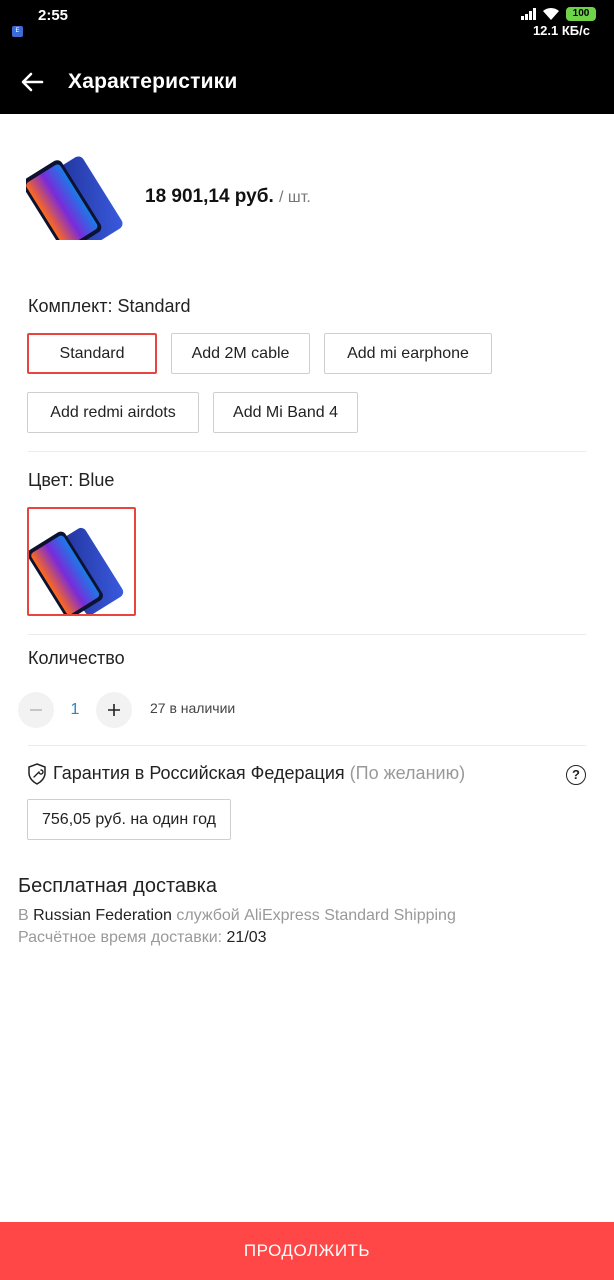 The width and height of the screenshot is (614, 1280). I want to click on delivery-service: службой AliExpress Standard Shipping, so click(316, 915).